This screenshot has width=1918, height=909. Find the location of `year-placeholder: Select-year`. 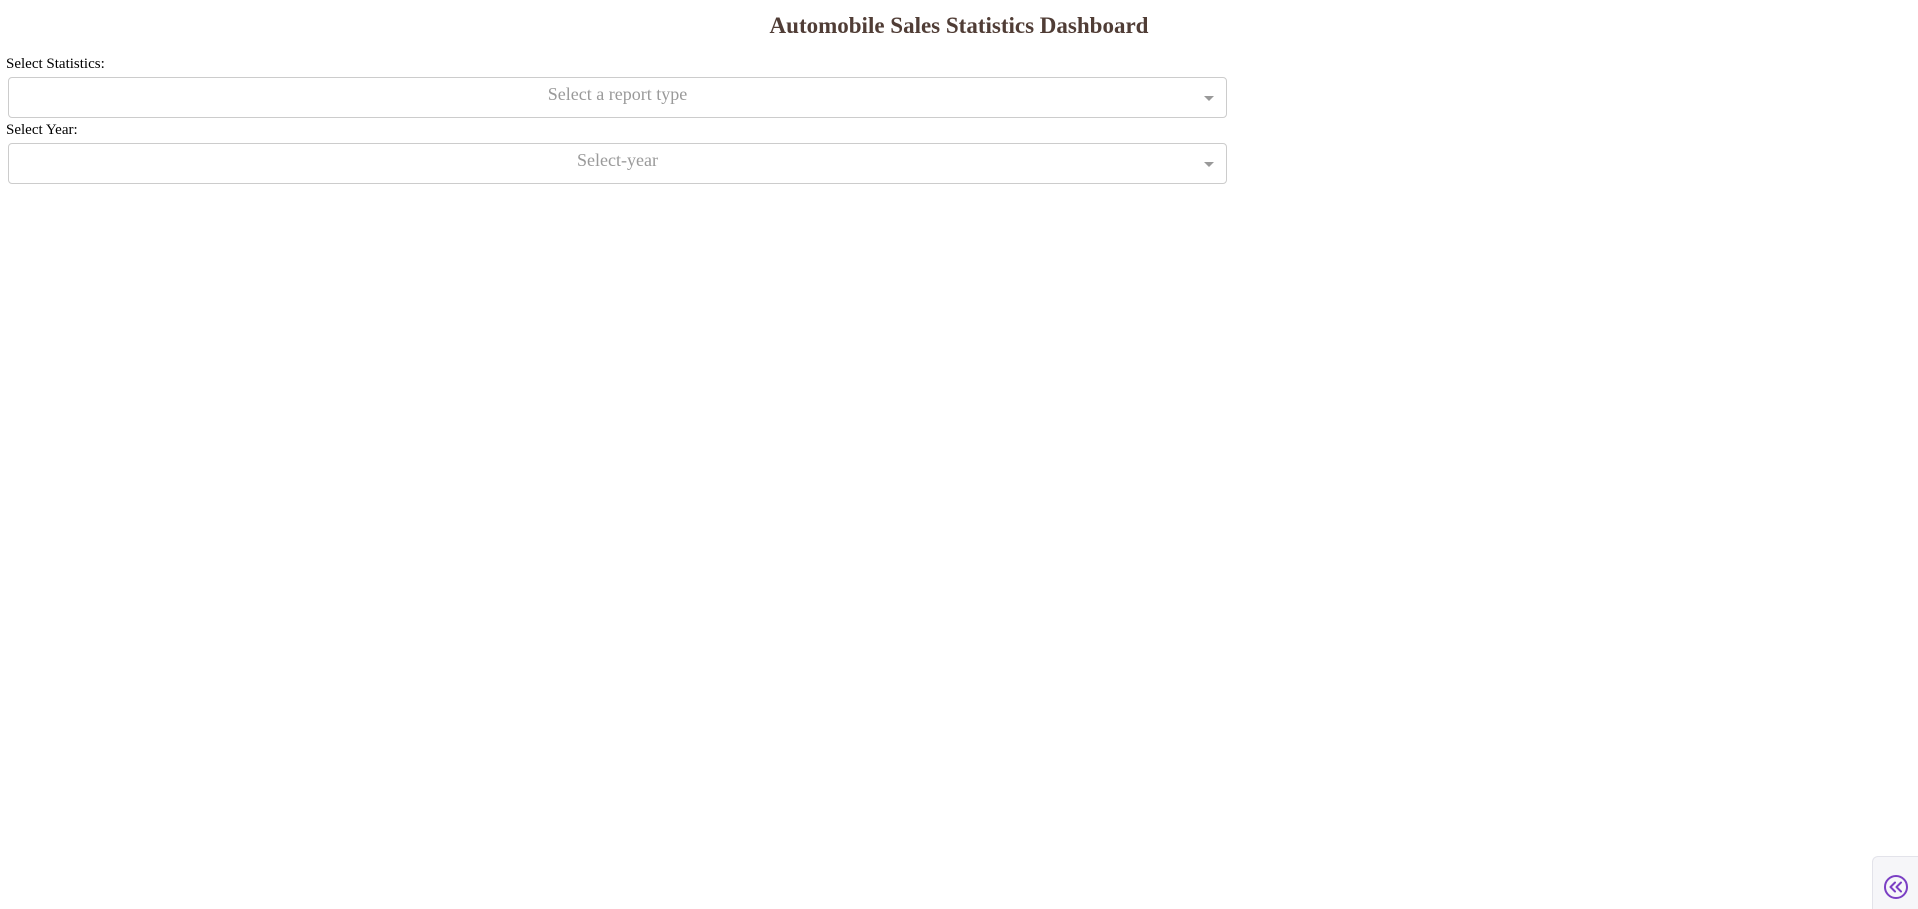

year-placeholder: Select-year is located at coordinates (617, 160).